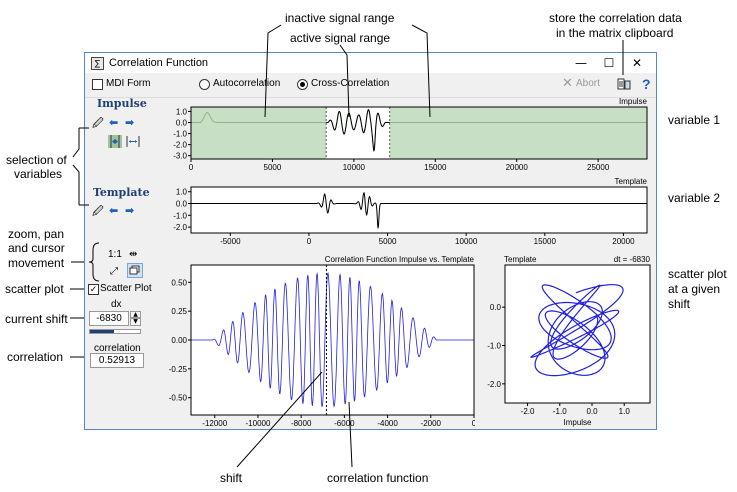 This screenshot has height=492, width=737. What do you see at coordinates (129, 210) in the screenshot?
I see `template-next-arrow-icon: ➡` at bounding box center [129, 210].